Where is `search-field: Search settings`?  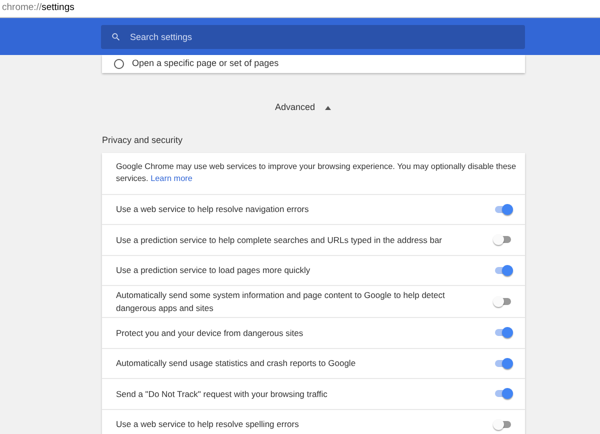 search-field: Search settings is located at coordinates (313, 36).